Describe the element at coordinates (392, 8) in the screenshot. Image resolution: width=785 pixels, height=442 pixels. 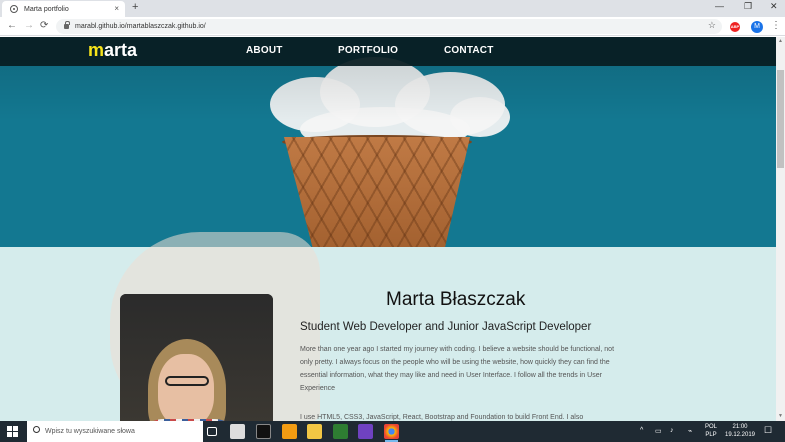
I see `tab-bar: Marta portfolio × + — ❐ ✕` at that location.